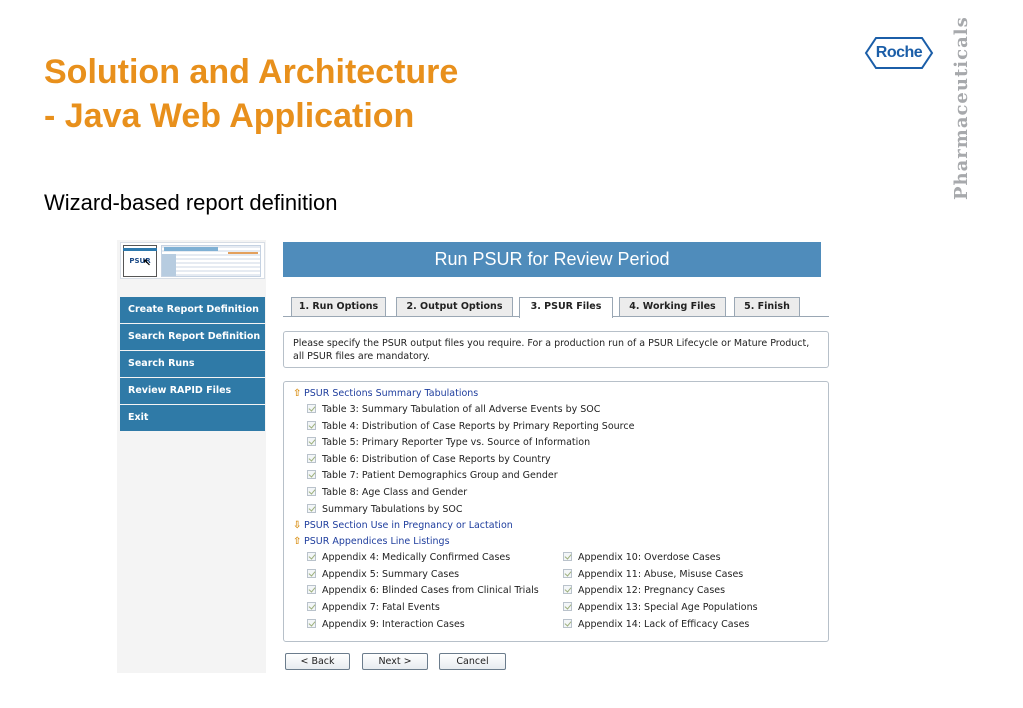 Image resolution: width=1023 pixels, height=708 pixels. What do you see at coordinates (472, 661) in the screenshot?
I see `cancel-button: Cancel` at bounding box center [472, 661].